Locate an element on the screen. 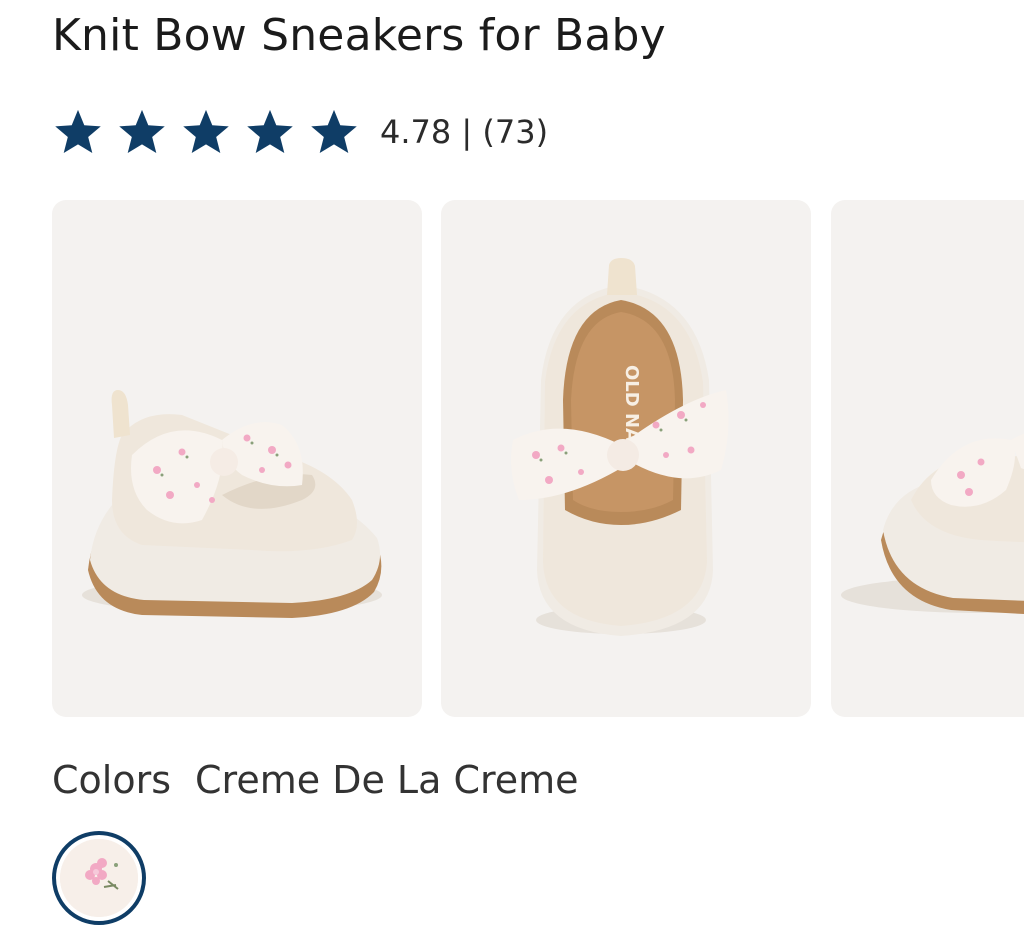 The image size is (1024, 937). shoe-side-illustration is located at coordinates (232, 504).